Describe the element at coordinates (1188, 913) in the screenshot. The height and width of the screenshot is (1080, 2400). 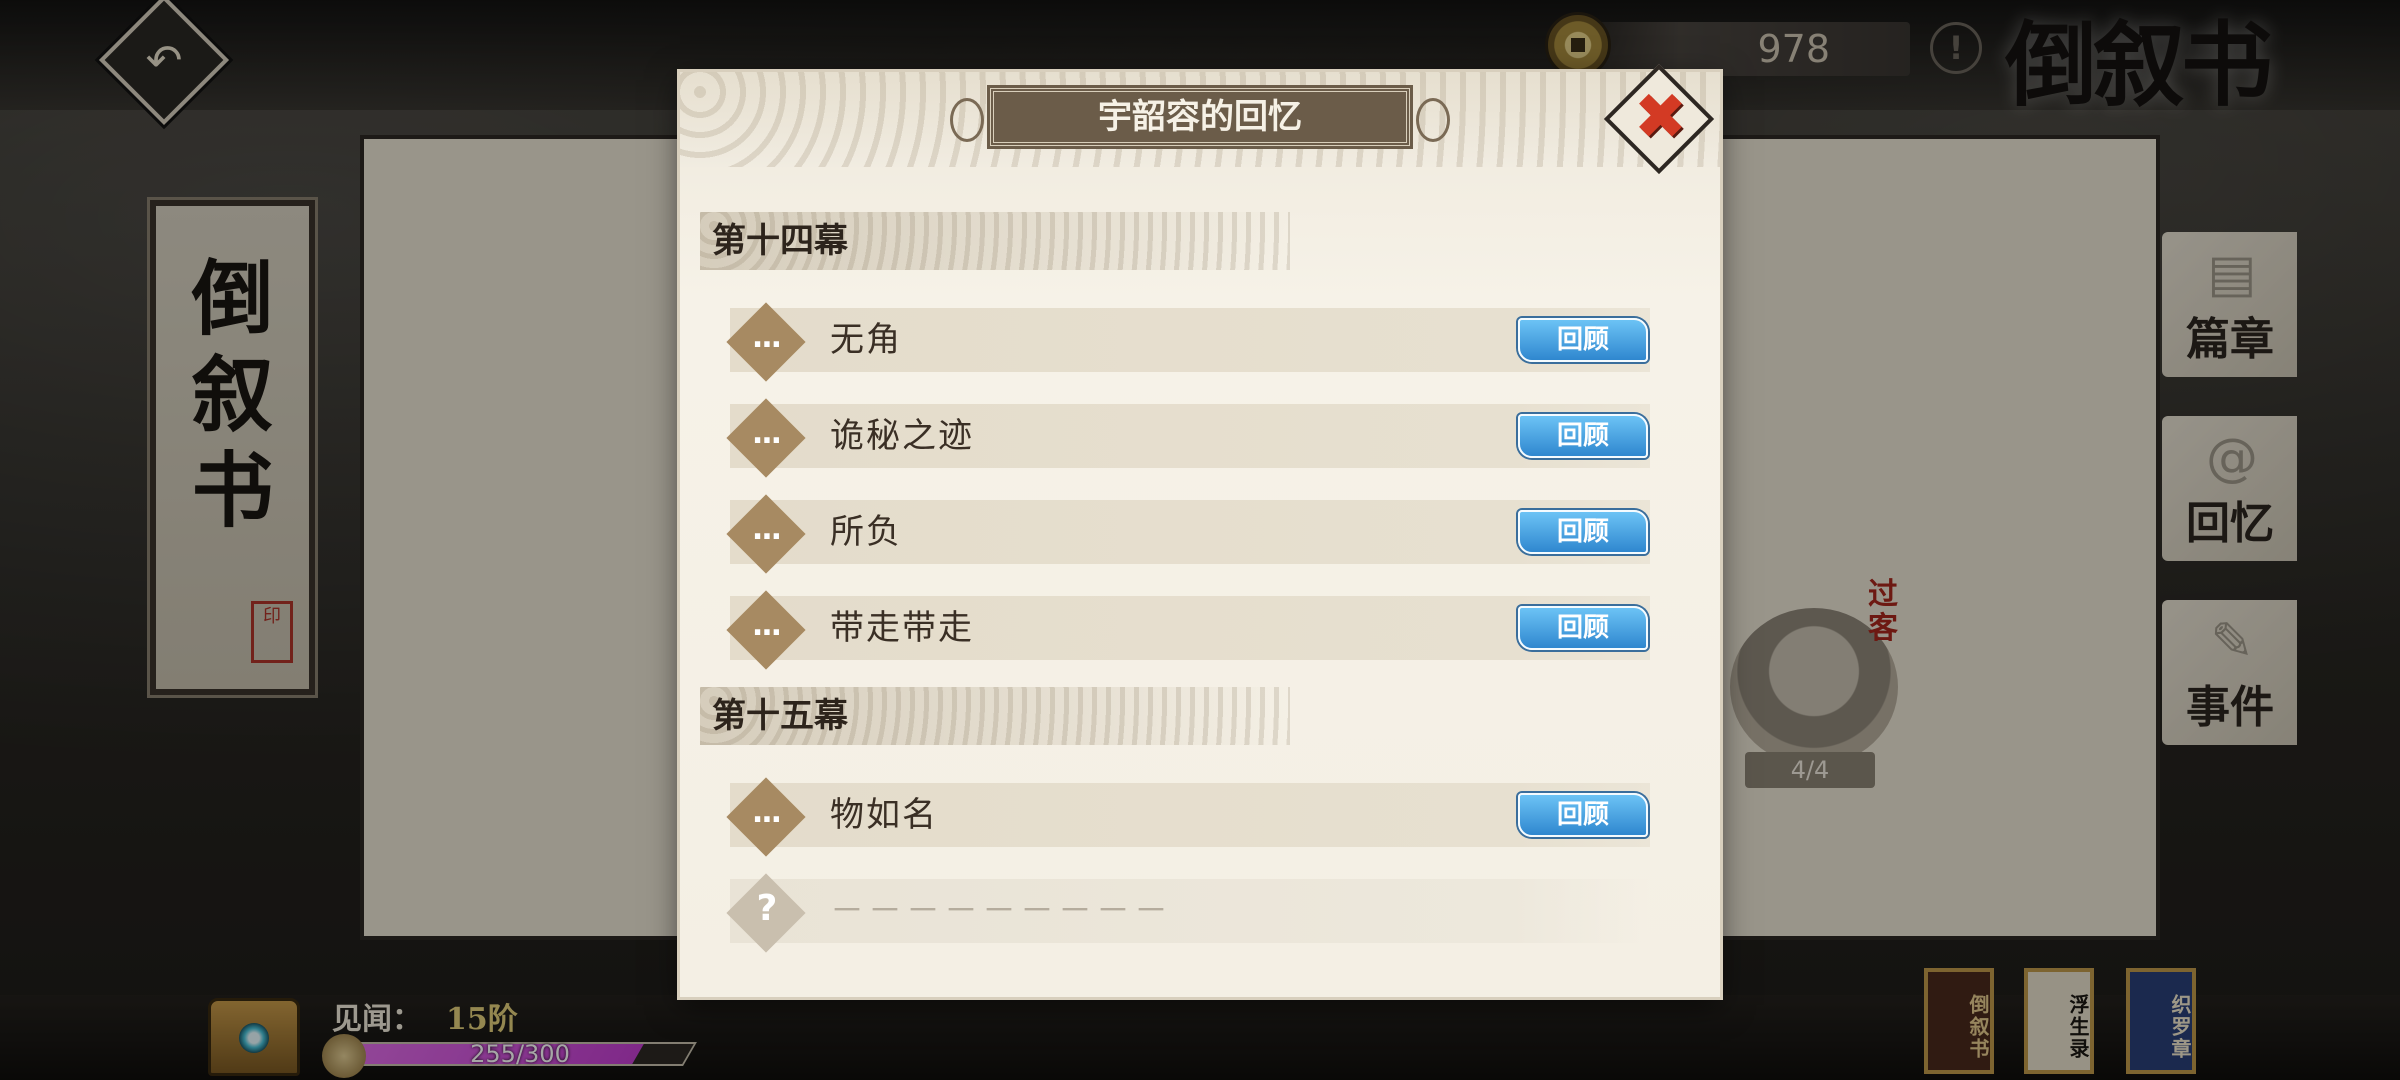
I see `locked-memory-entry: ? －－－－－－－－－` at that location.